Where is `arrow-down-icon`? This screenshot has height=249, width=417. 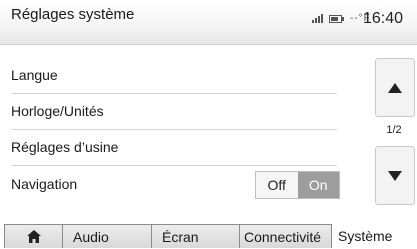
arrow-down-icon is located at coordinates (395, 175).